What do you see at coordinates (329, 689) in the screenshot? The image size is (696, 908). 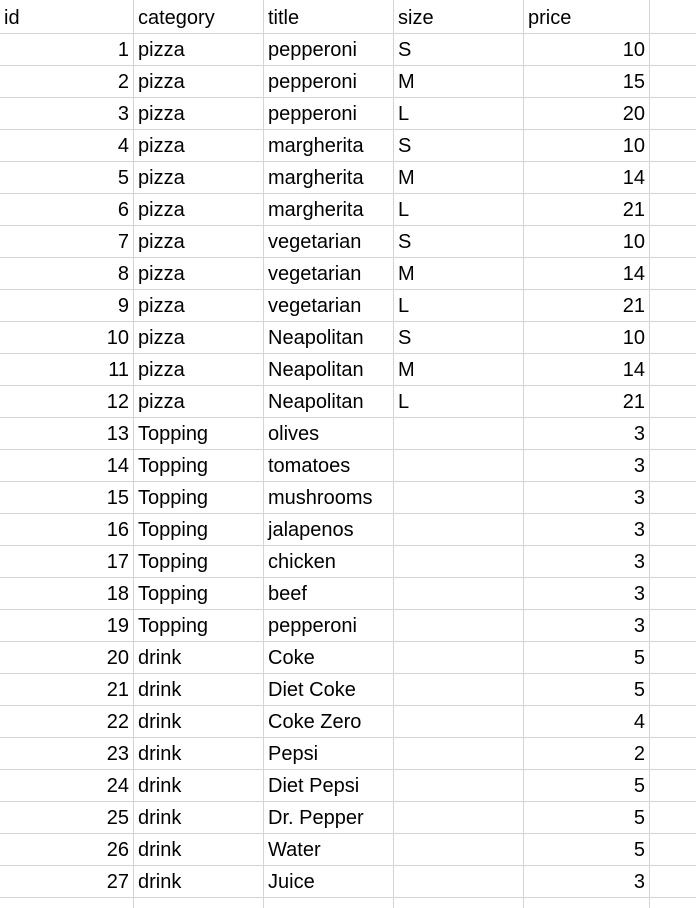 I see `cell-title: Diet Coke` at bounding box center [329, 689].